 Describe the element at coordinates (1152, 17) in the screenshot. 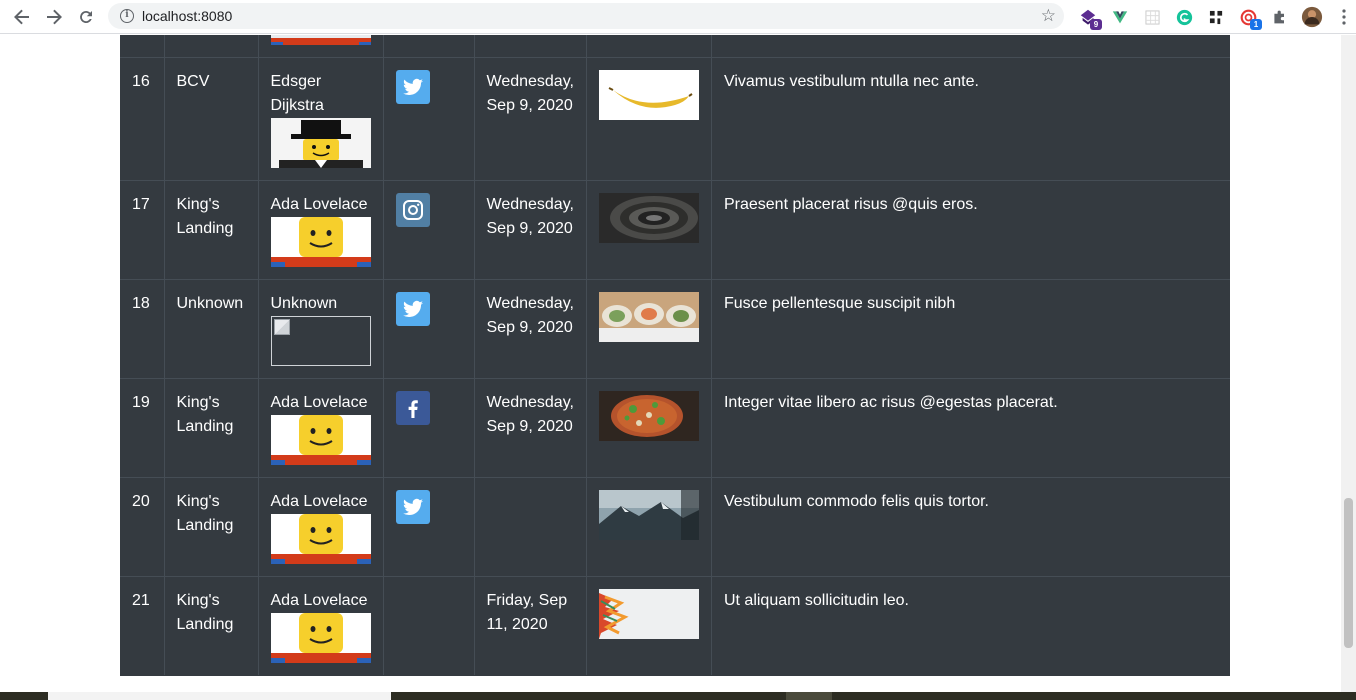

I see `ext-grid-icon` at that location.